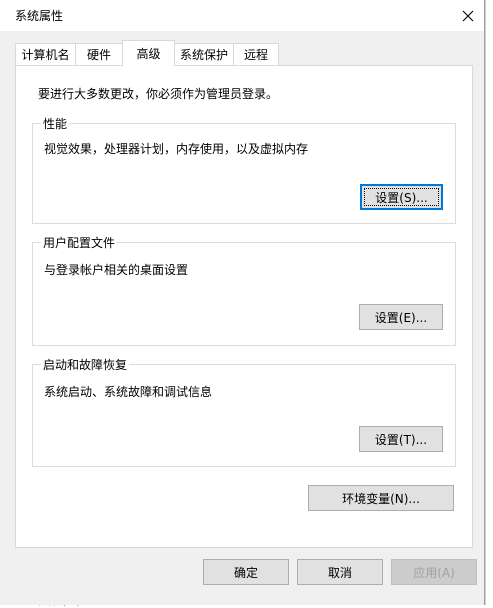 The image size is (493, 608). I want to click on tab-label: 硬件, so click(98, 55).